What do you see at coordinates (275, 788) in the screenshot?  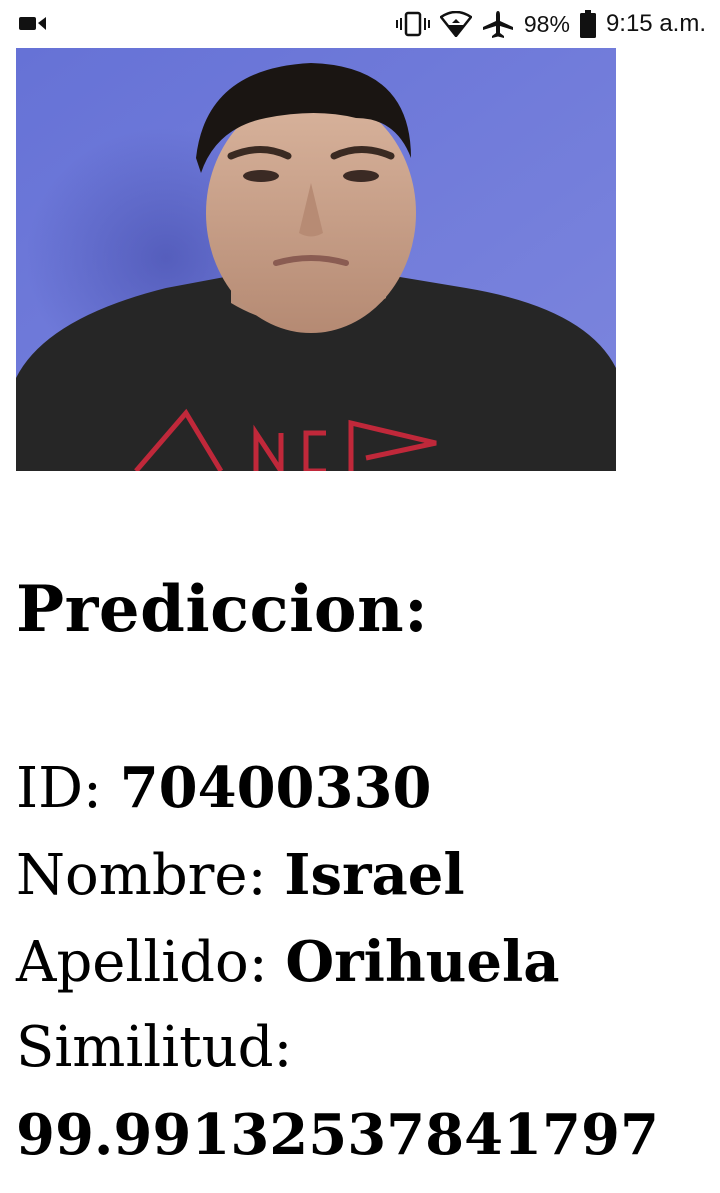 I see `id-value: 70400330` at bounding box center [275, 788].